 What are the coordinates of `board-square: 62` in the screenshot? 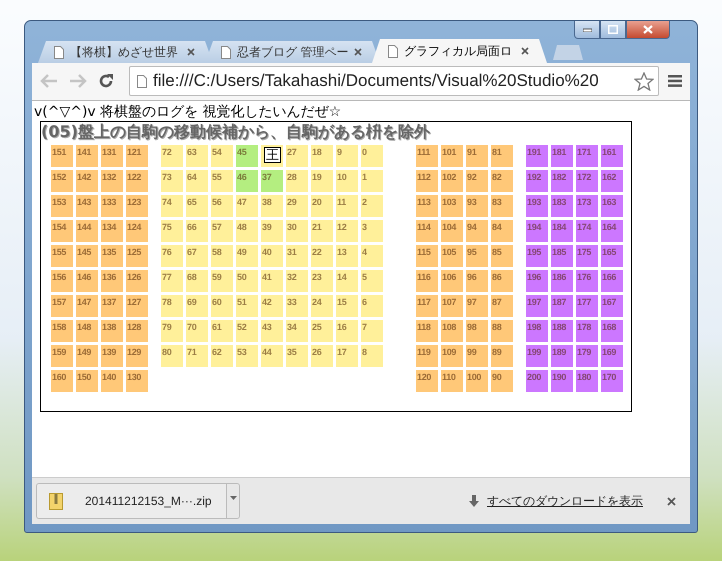 It's located at (222, 355).